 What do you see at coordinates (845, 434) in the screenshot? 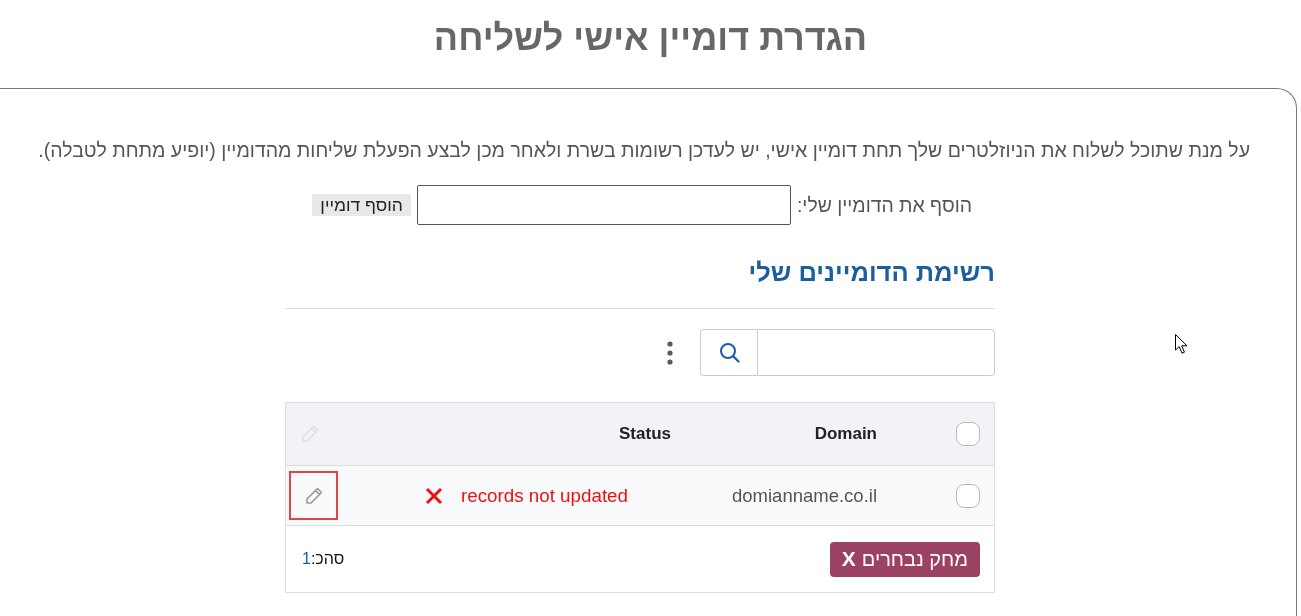
I see `column-header: Domain` at bounding box center [845, 434].